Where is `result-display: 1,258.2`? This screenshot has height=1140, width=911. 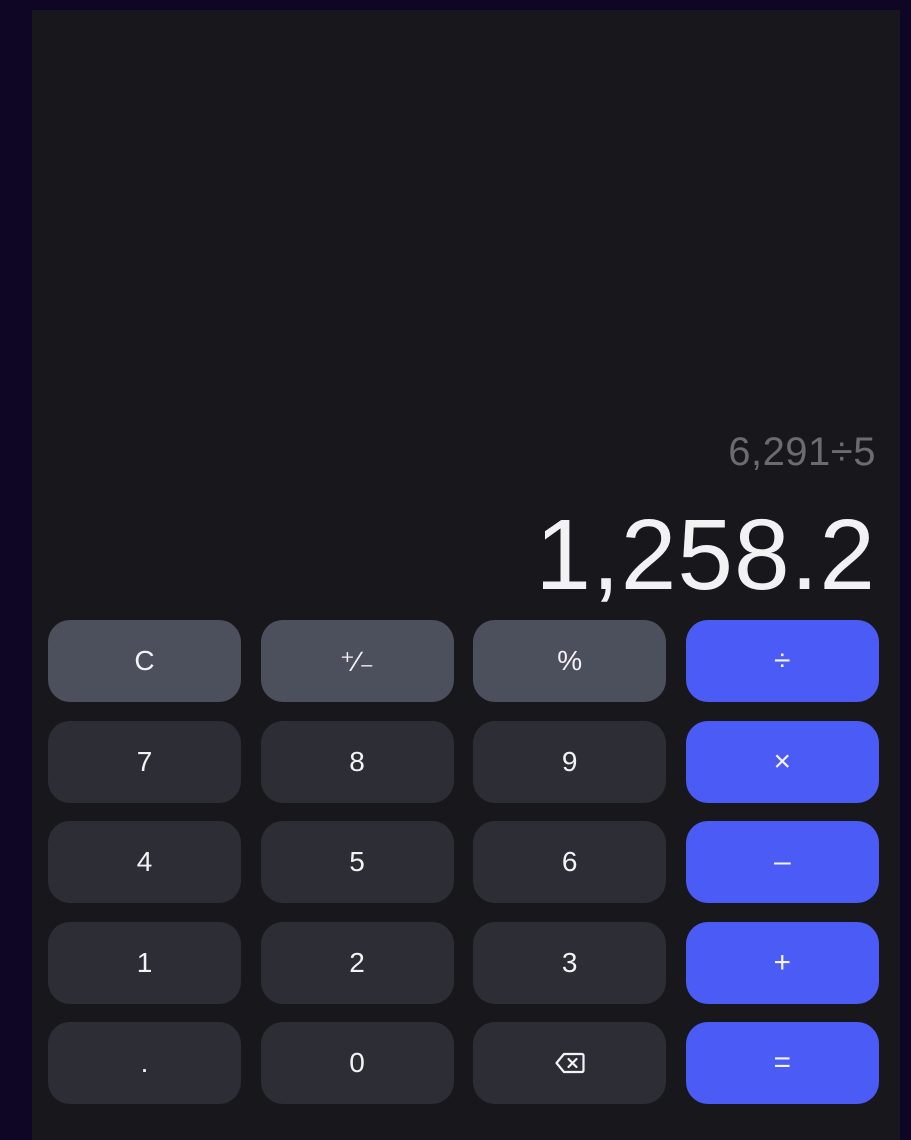
result-display: 1,258.2 is located at coordinates (705, 555).